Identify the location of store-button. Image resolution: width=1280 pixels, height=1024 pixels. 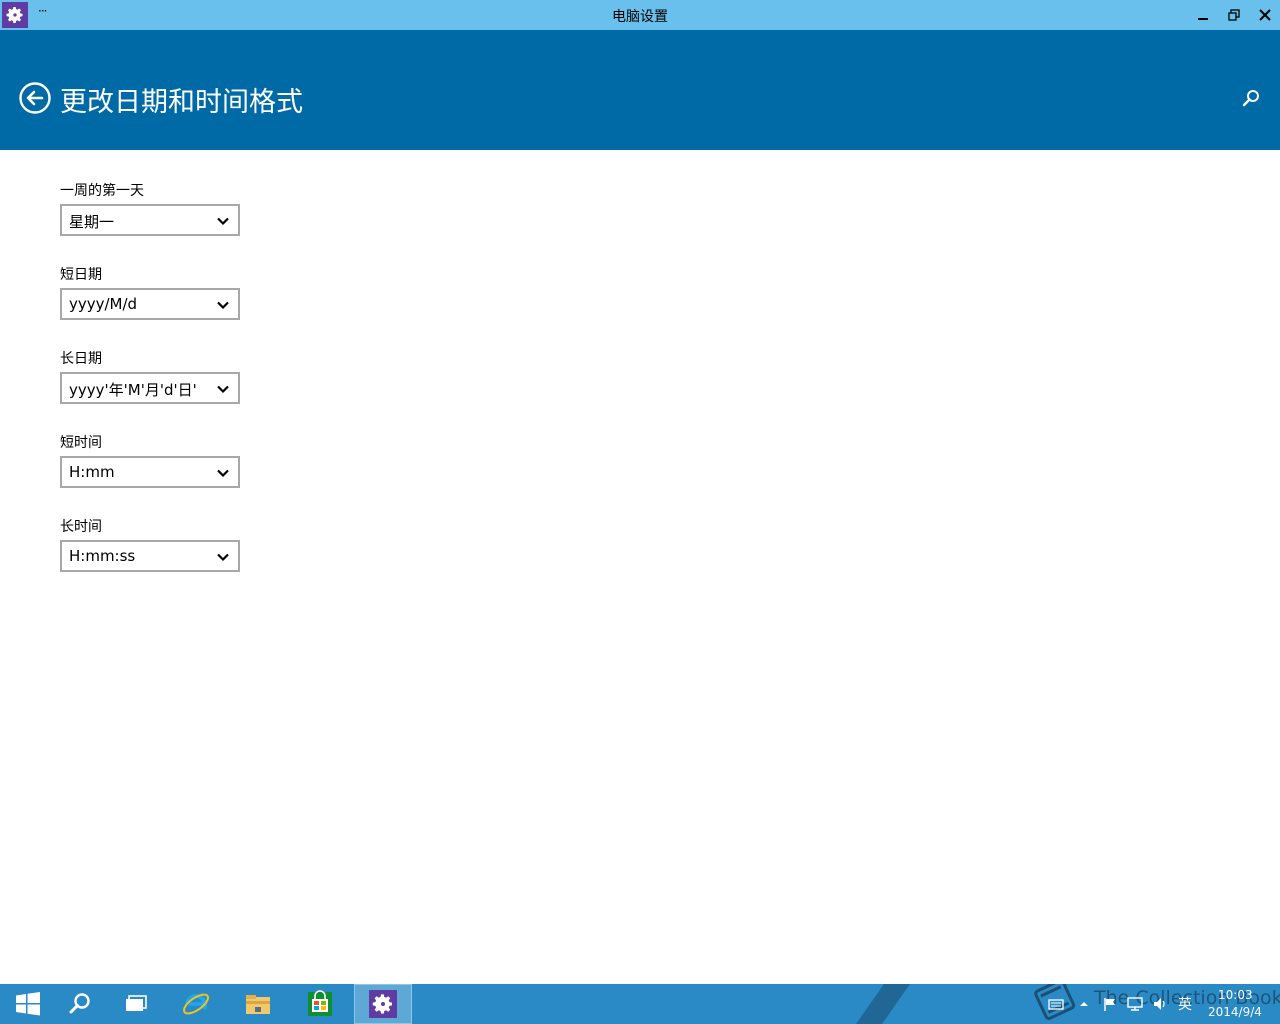
(320, 1004).